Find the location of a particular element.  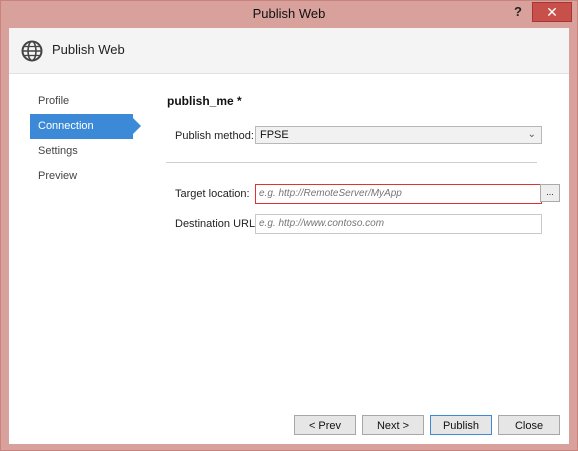

window-title: Publish Web is located at coordinates (289, 13).